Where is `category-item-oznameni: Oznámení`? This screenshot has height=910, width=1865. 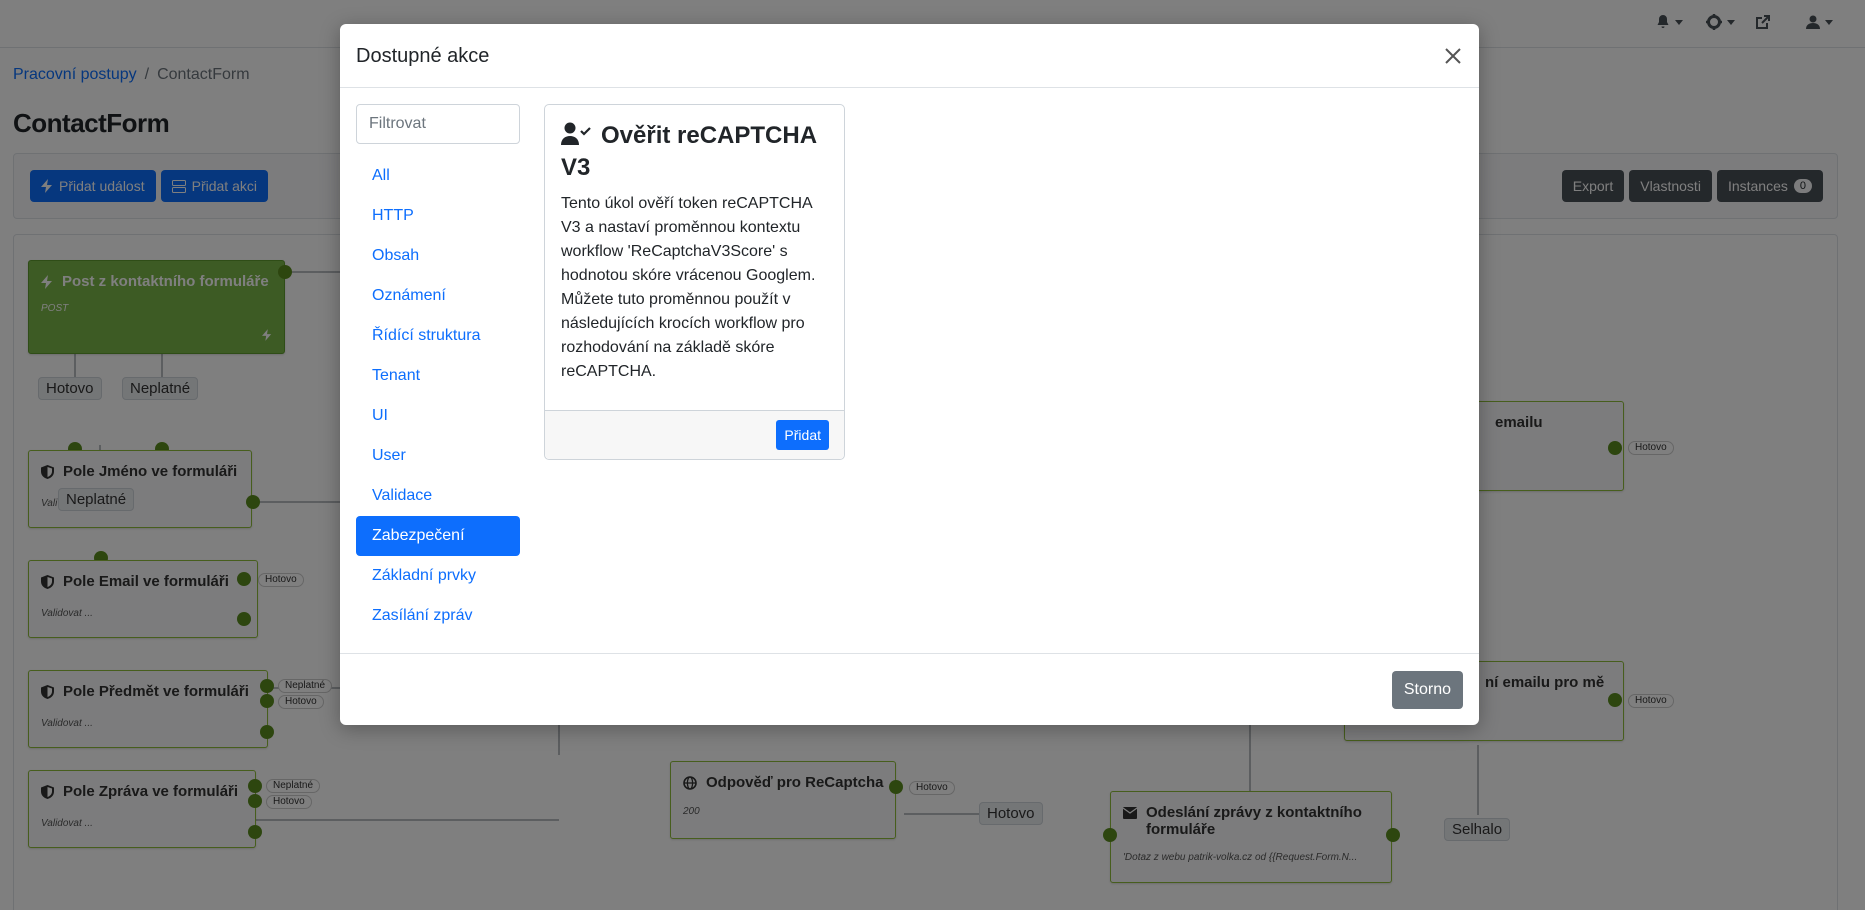 category-item-oznameni: Oznámení is located at coordinates (438, 296).